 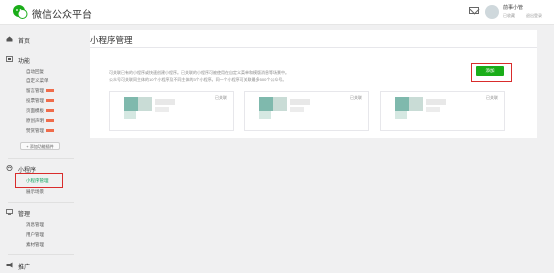 I want to click on sidebar-item-votes-label: 投票管理, so click(x=35, y=100).